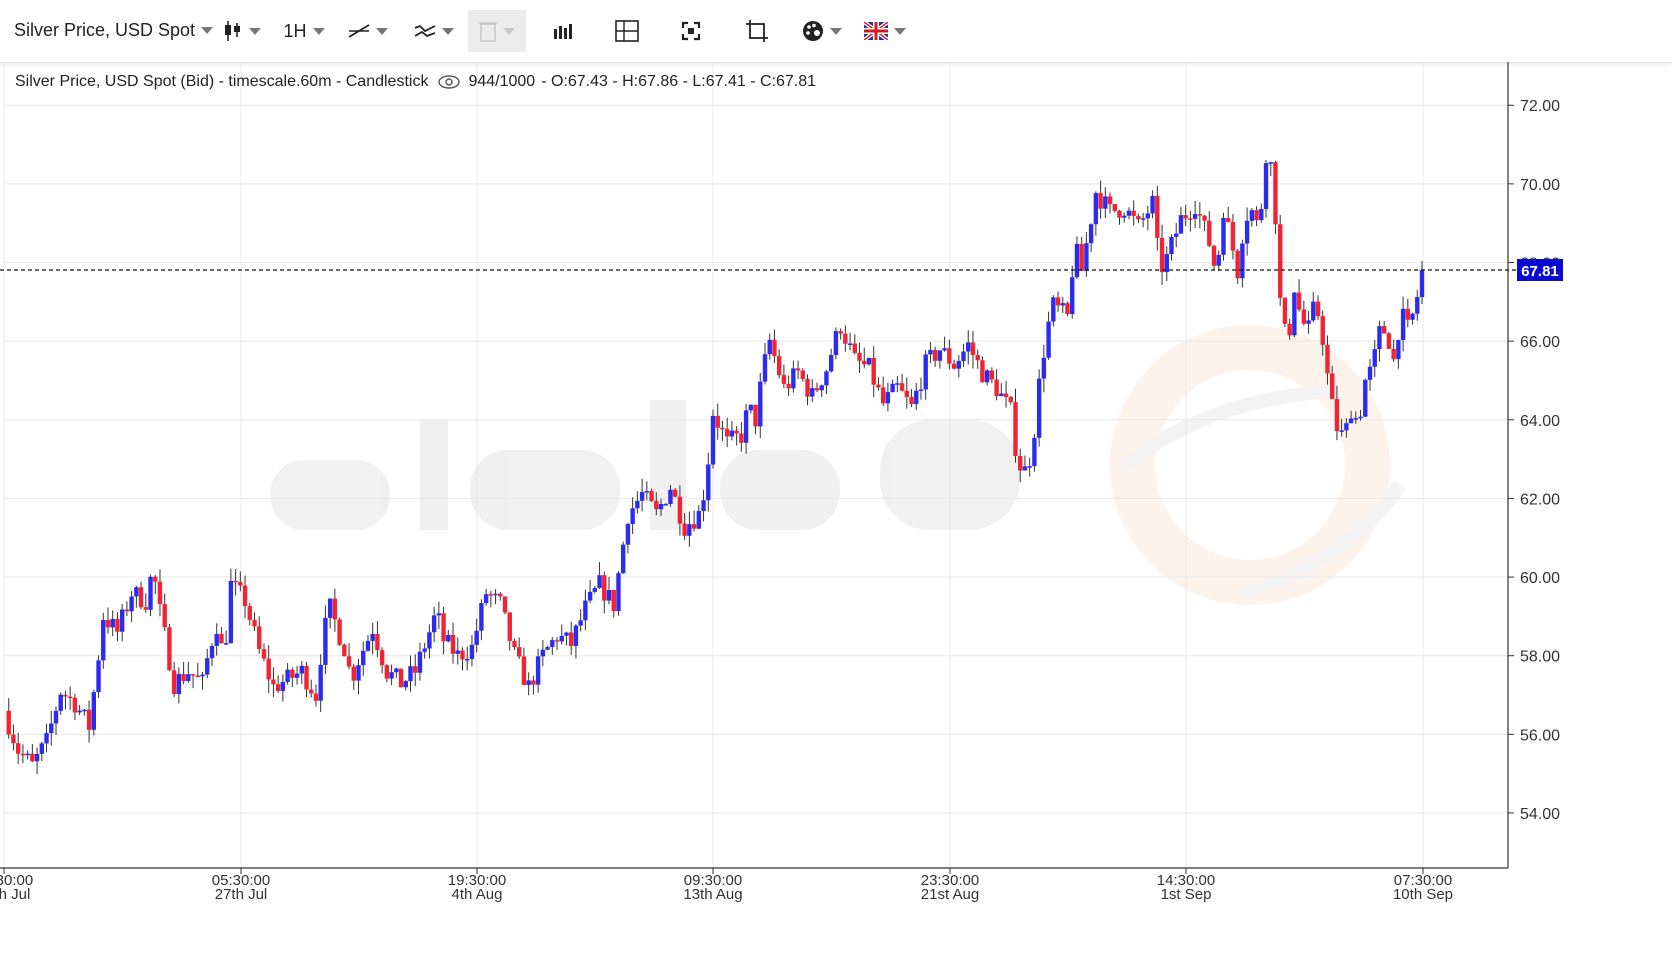 The height and width of the screenshot is (957, 1672). What do you see at coordinates (885, 31) in the screenshot?
I see `language-button` at bounding box center [885, 31].